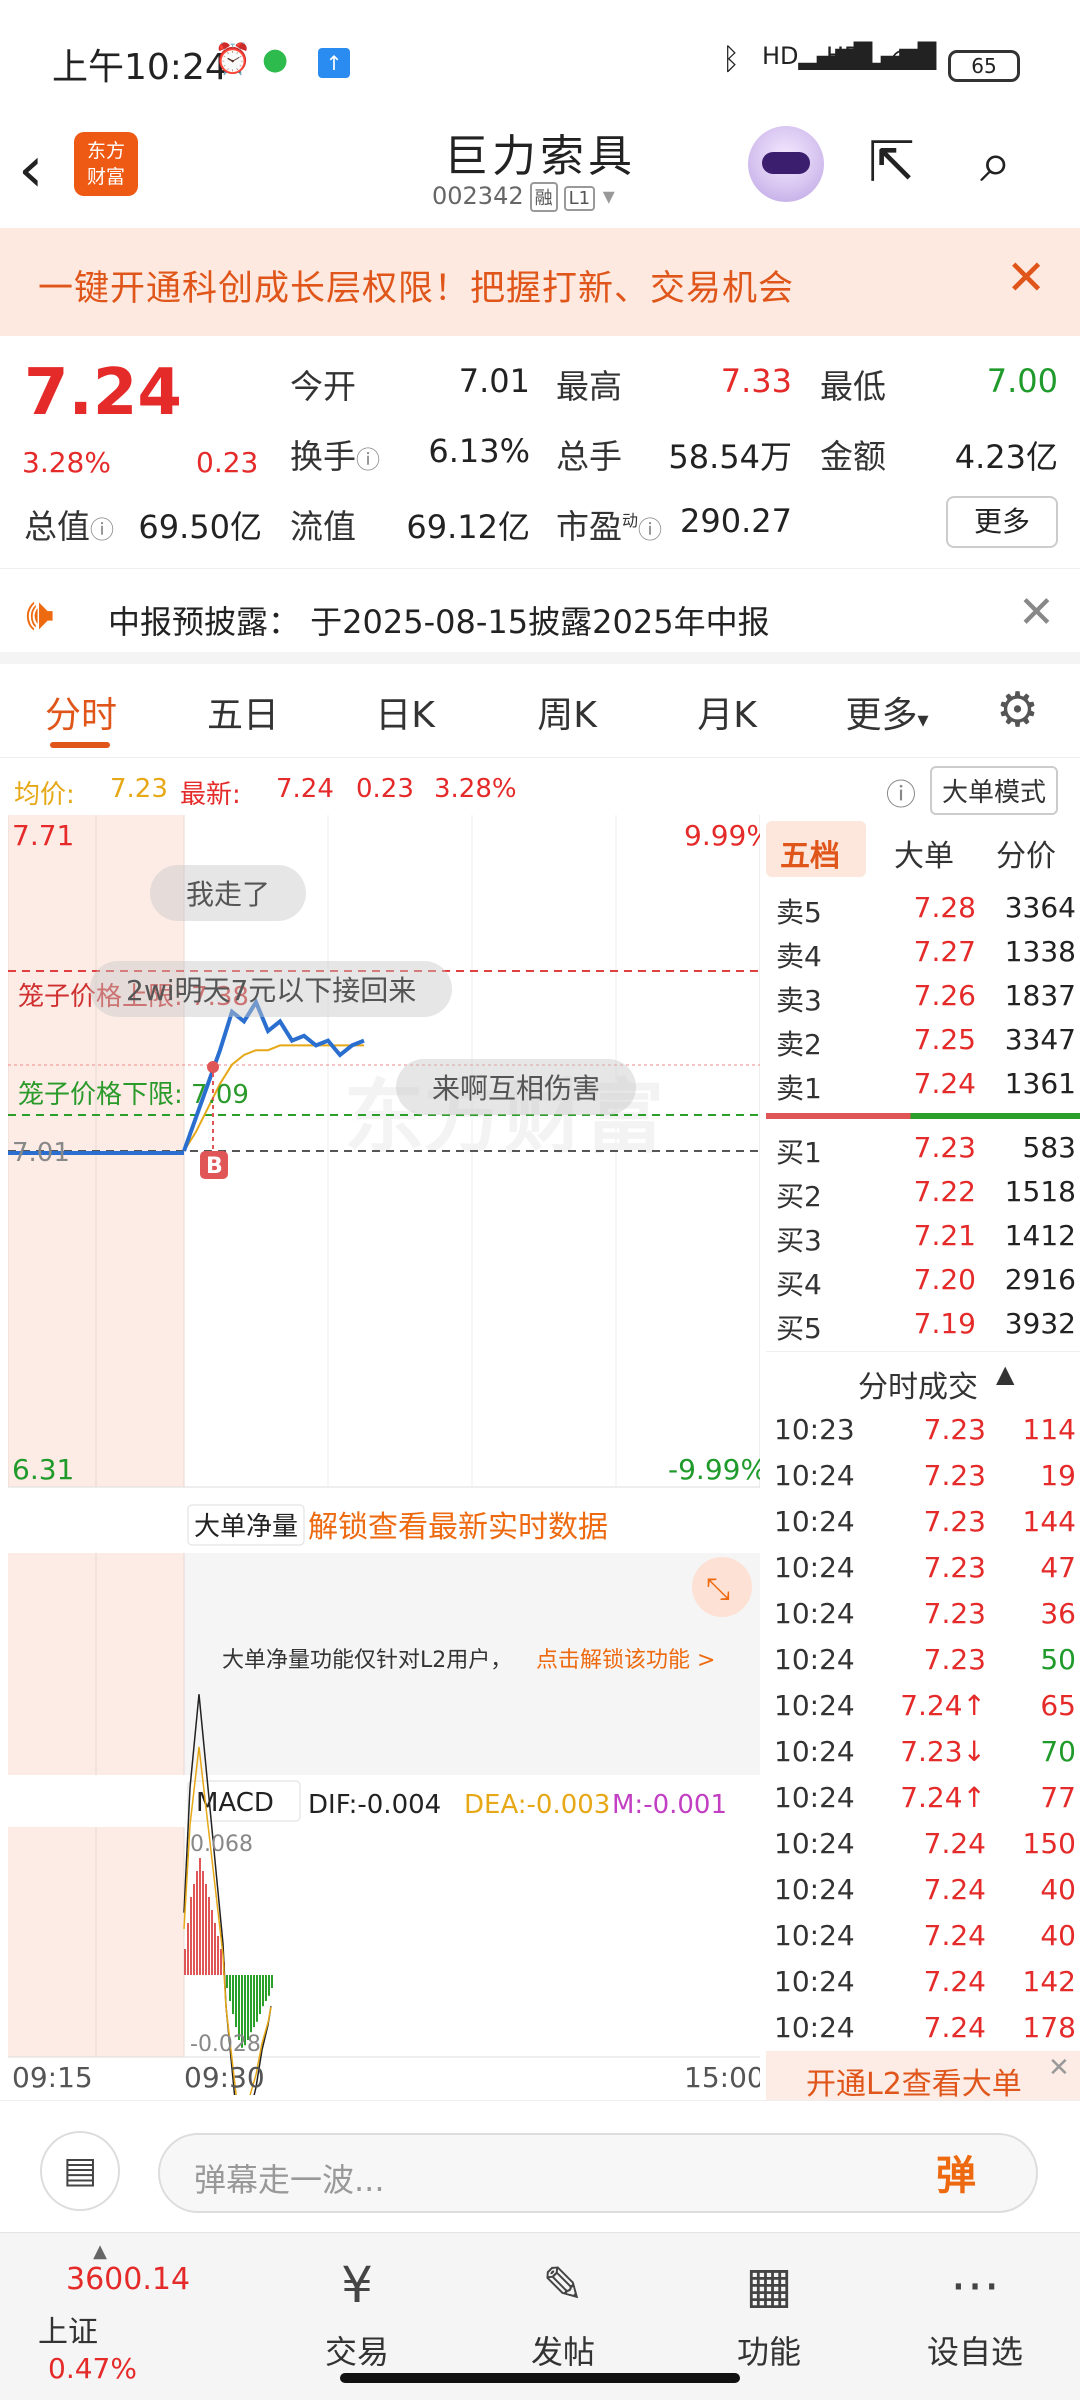  Describe the element at coordinates (625, 1660) in the screenshot. I see `net-unlock-link: 点击解锁该功能 >` at that location.